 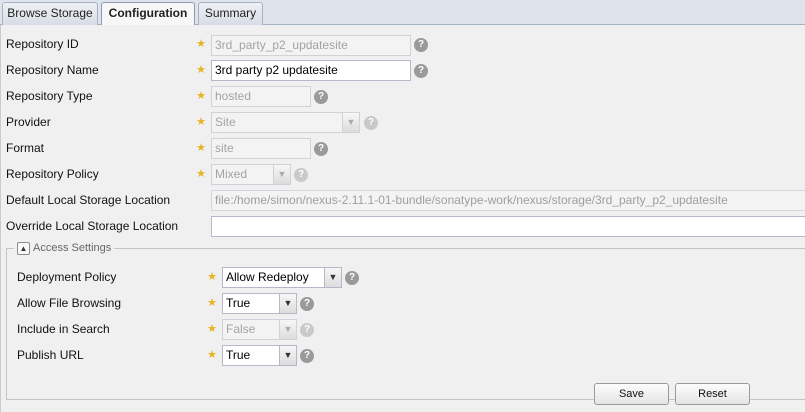 I want to click on repository-policy-label: Repository Policy, so click(x=52, y=174).